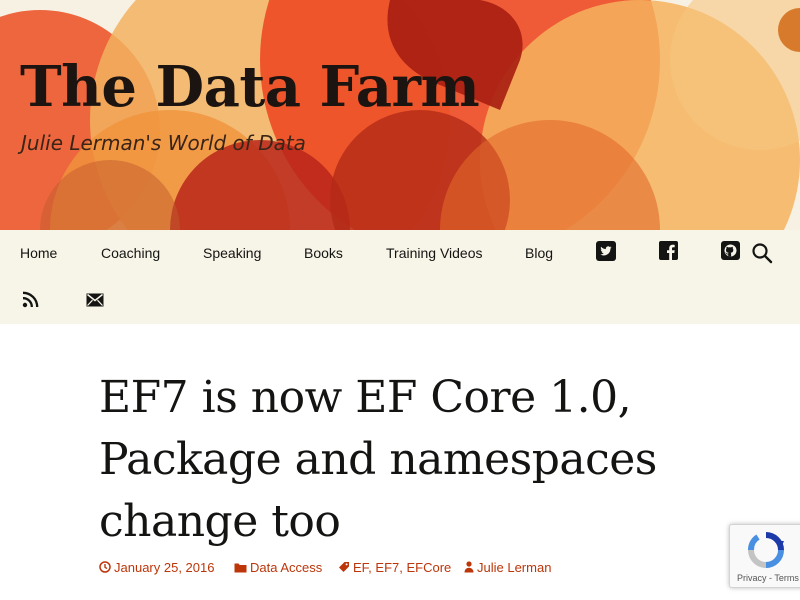 Image resolution: width=800 pixels, height=600 pixels. I want to click on site-title: The Data Farm, so click(250, 87).